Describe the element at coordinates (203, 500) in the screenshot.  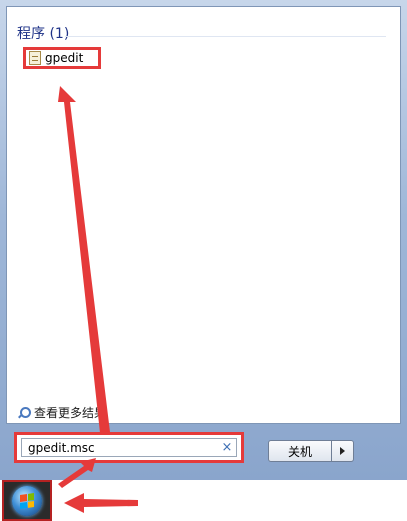
I see `taskbar` at that location.